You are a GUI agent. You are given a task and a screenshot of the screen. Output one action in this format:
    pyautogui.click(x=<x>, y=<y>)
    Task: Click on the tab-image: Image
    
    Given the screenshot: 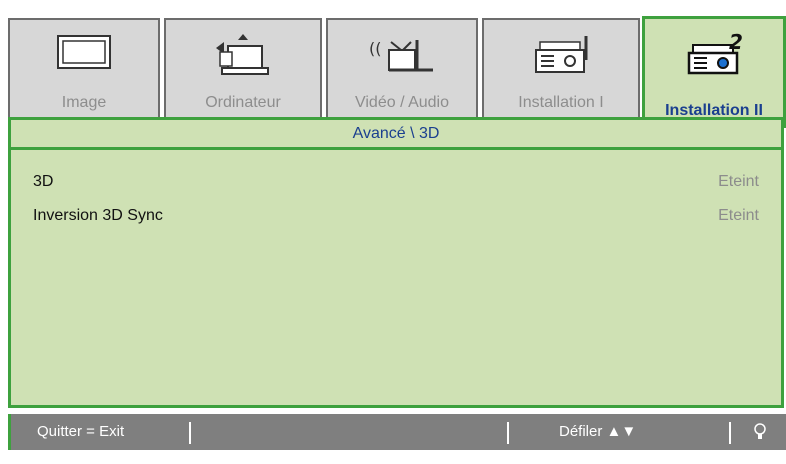 What is the action you would take?
    pyautogui.click(x=84, y=70)
    